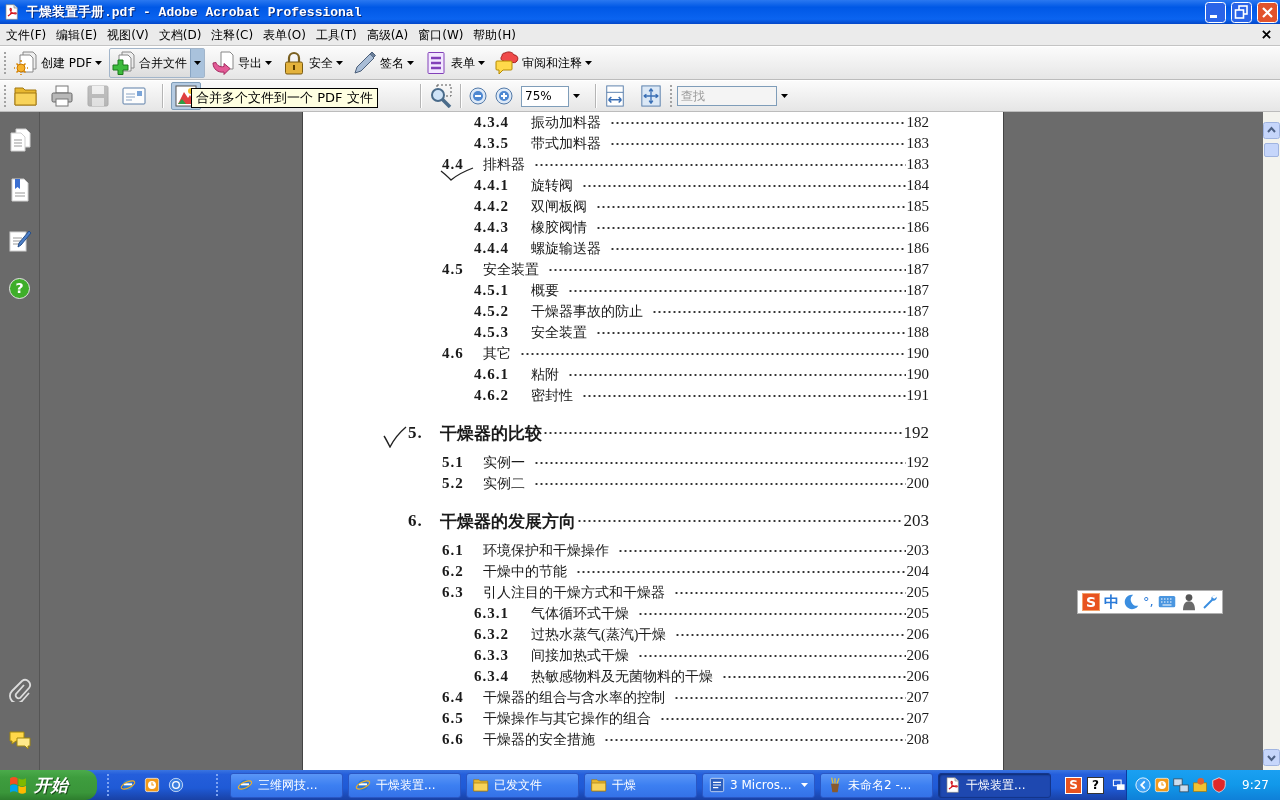 This screenshot has height=800, width=1280. Describe the element at coordinates (453, 483) in the screenshot. I see `section-number: 5.2` at that location.